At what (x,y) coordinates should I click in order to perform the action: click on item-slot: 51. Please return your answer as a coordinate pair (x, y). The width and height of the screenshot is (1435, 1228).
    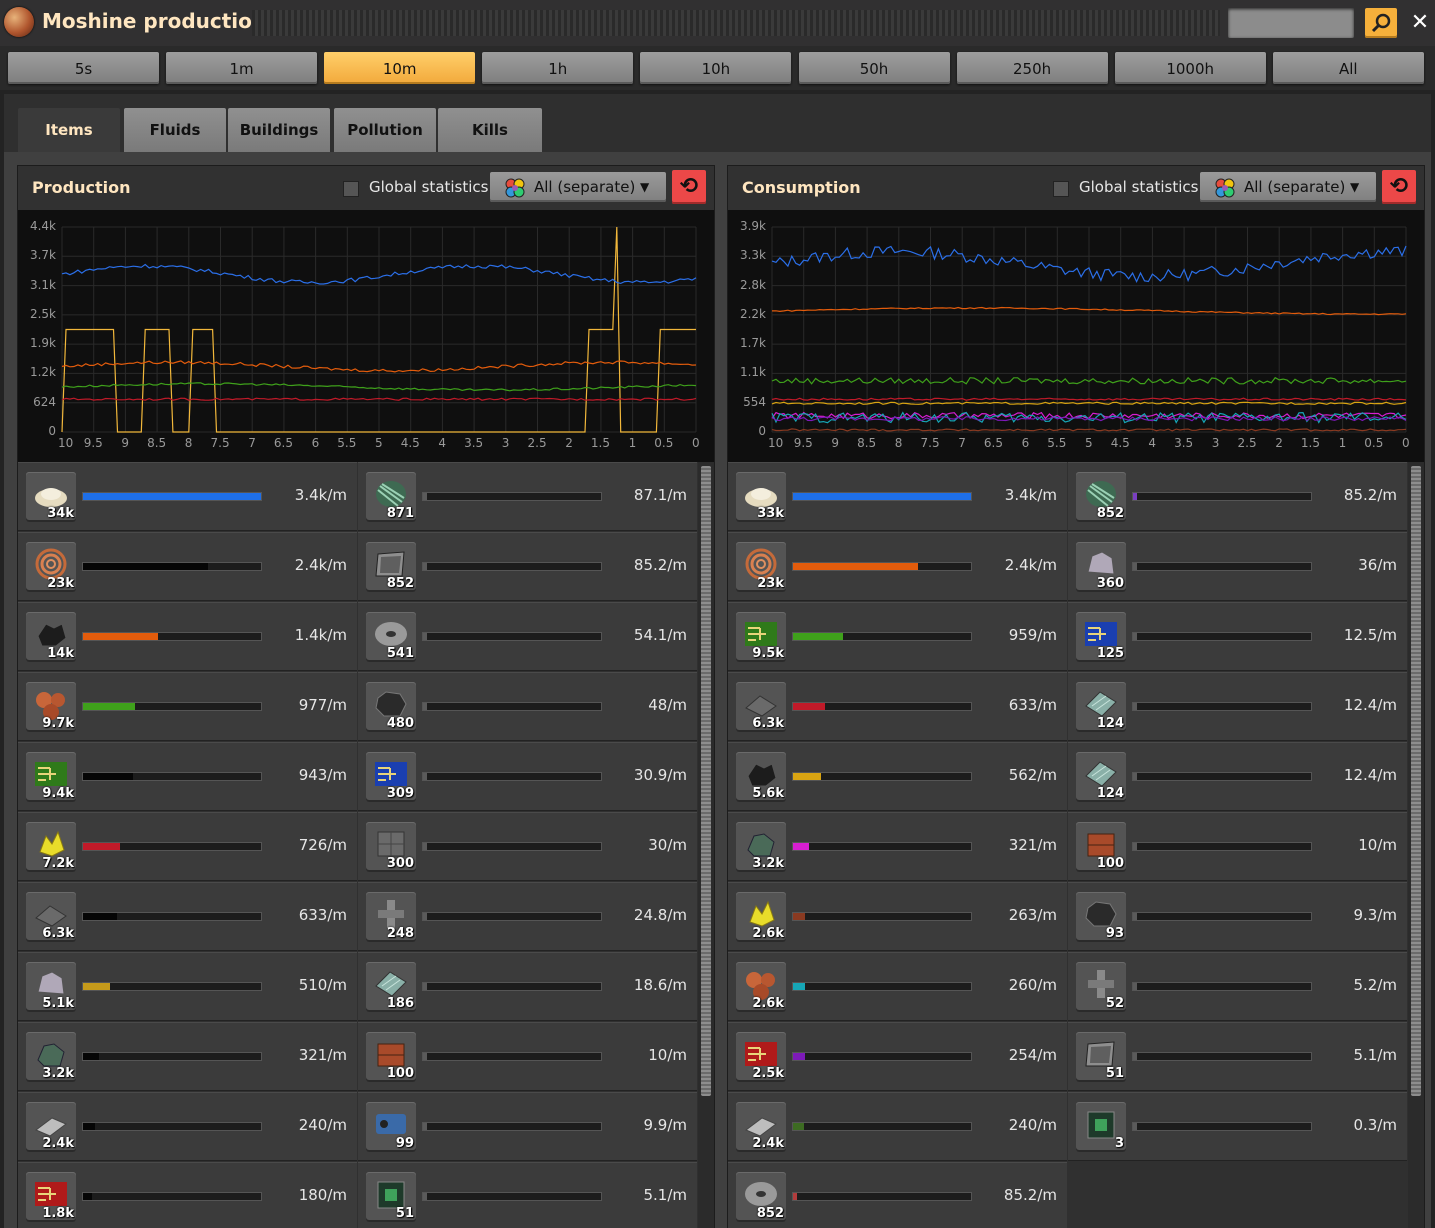
    Looking at the image, I should click on (1101, 1057).